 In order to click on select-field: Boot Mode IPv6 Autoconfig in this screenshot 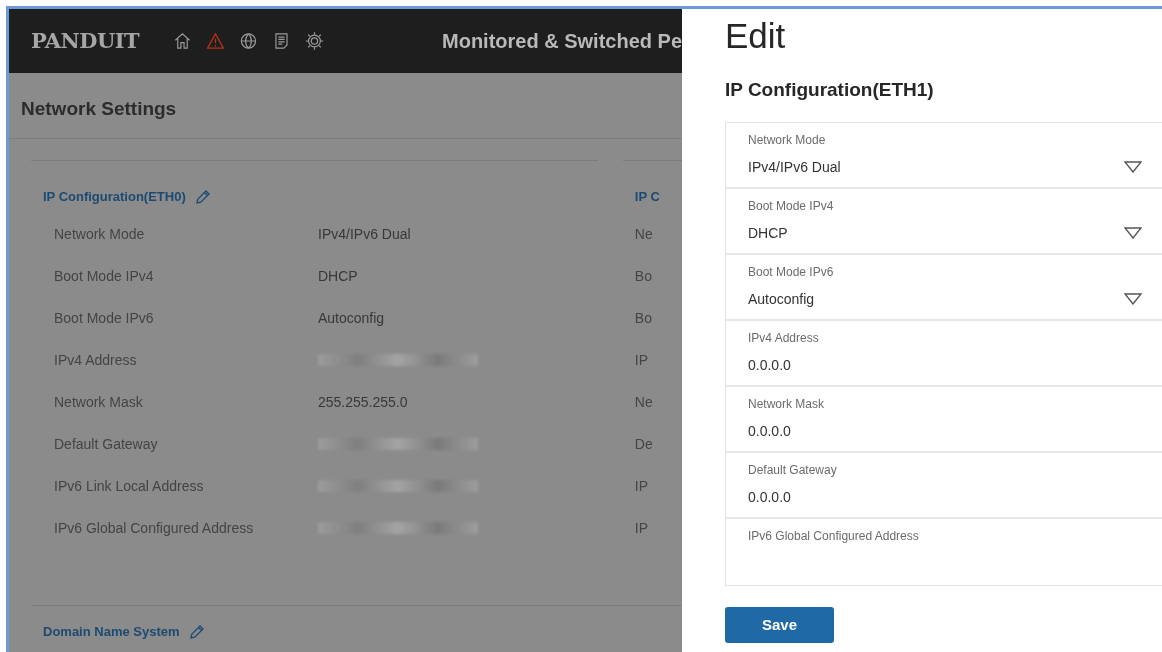, I will do `click(944, 288)`.